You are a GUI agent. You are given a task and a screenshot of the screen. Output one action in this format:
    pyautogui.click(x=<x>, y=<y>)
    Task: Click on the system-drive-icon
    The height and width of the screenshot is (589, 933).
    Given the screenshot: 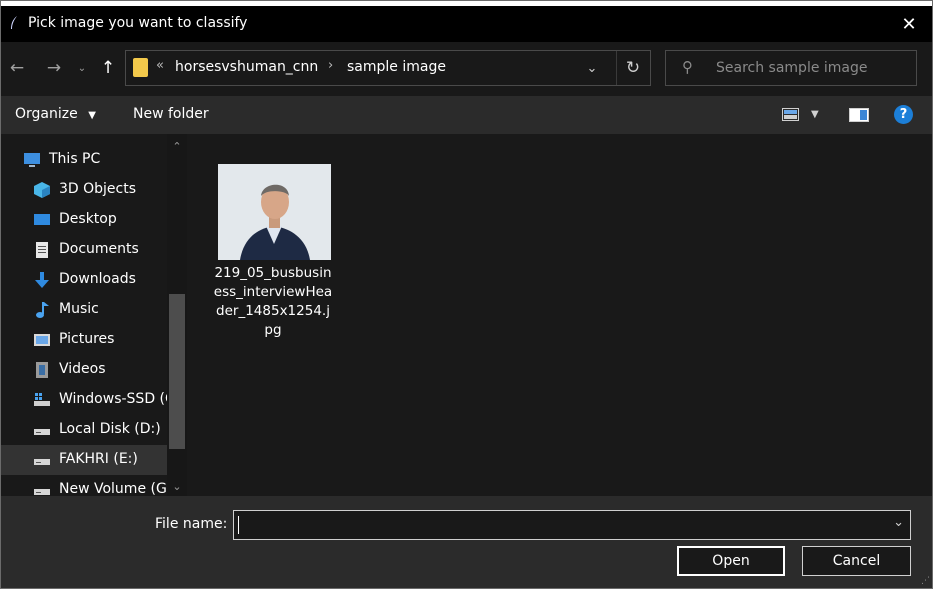 What is the action you would take?
    pyautogui.click(x=42, y=399)
    